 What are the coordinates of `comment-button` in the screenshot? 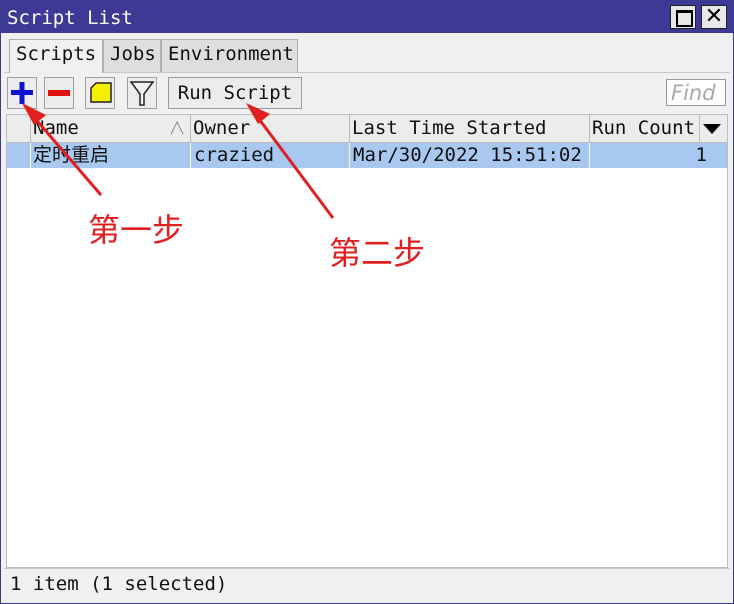 It's located at (100, 93).